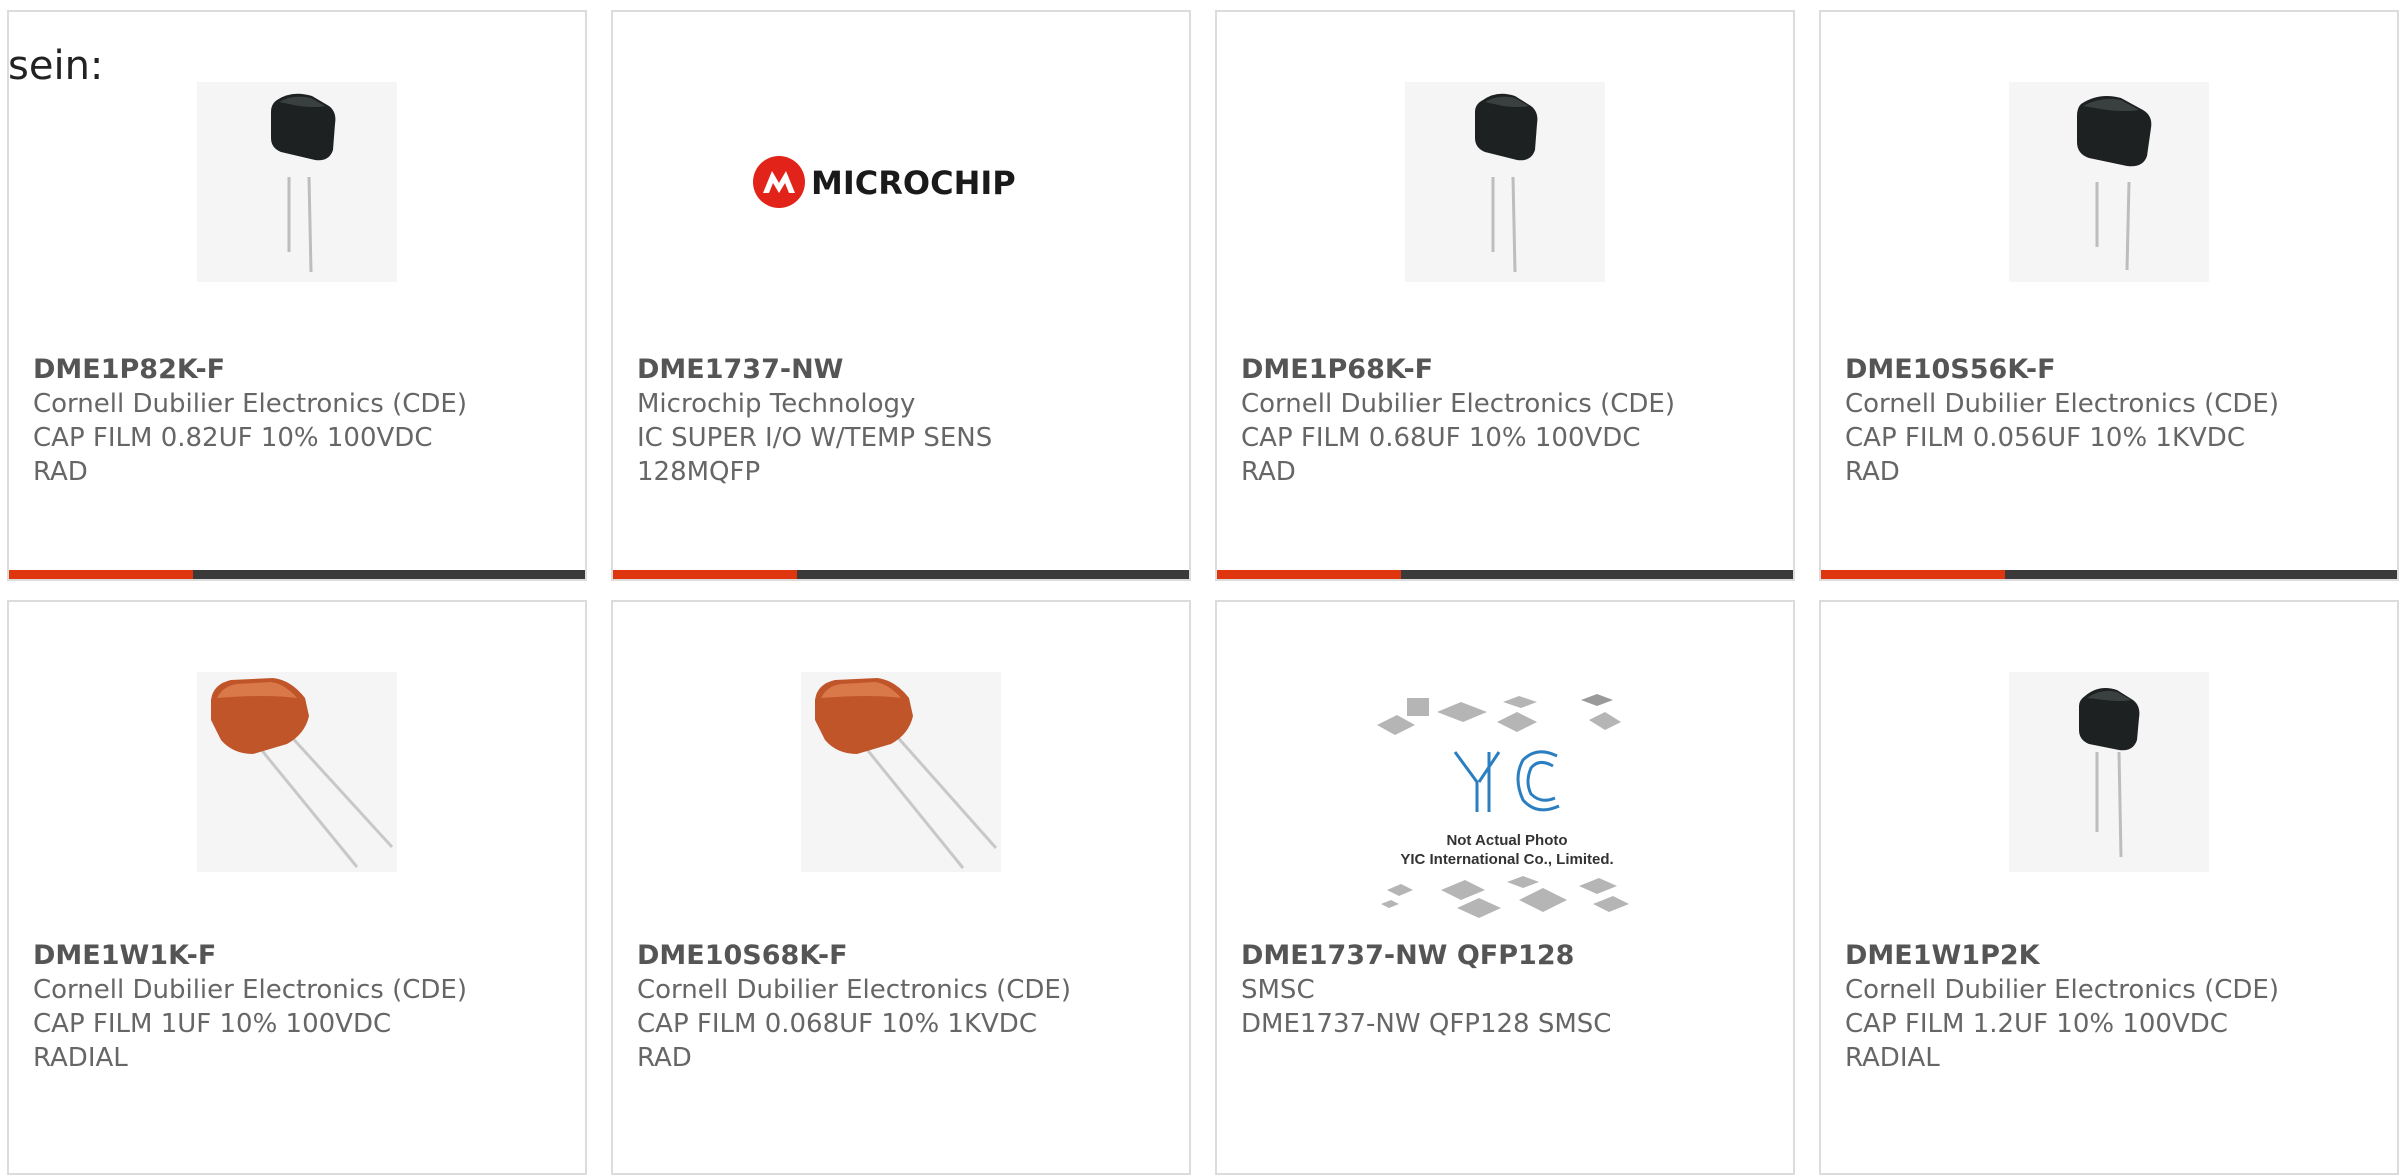 The height and width of the screenshot is (1175, 2400). What do you see at coordinates (212, 1041) in the screenshot?
I see `description: CAP FILM 1UF 10% 100VDC RADIAL` at bounding box center [212, 1041].